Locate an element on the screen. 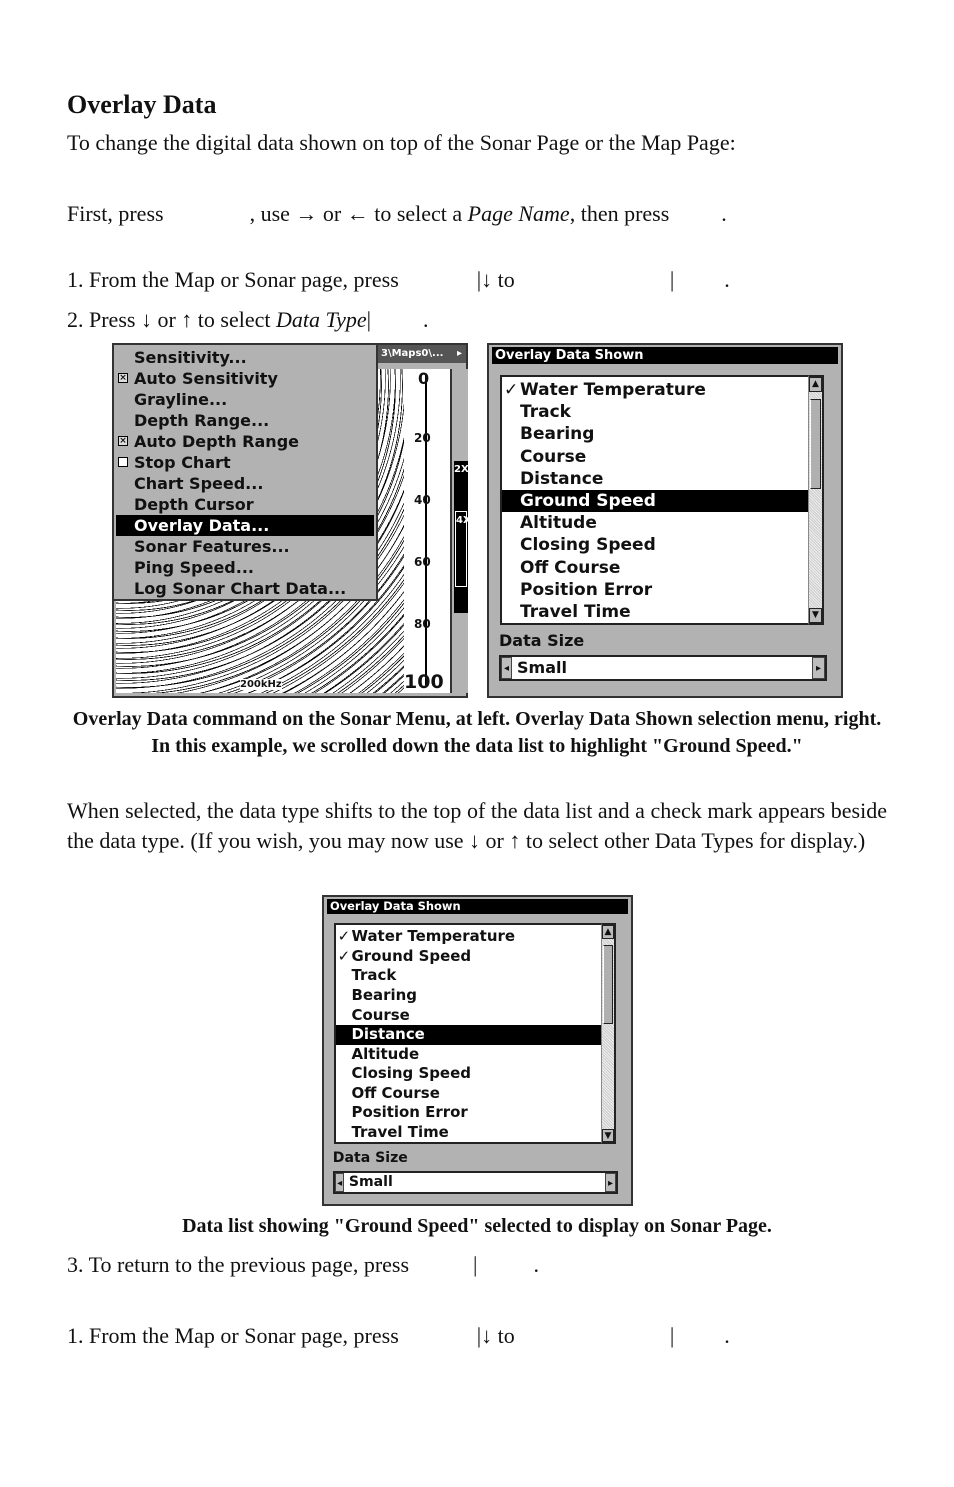 The height and width of the screenshot is (1487, 954). depth-scale-line is located at coordinates (426, 530).